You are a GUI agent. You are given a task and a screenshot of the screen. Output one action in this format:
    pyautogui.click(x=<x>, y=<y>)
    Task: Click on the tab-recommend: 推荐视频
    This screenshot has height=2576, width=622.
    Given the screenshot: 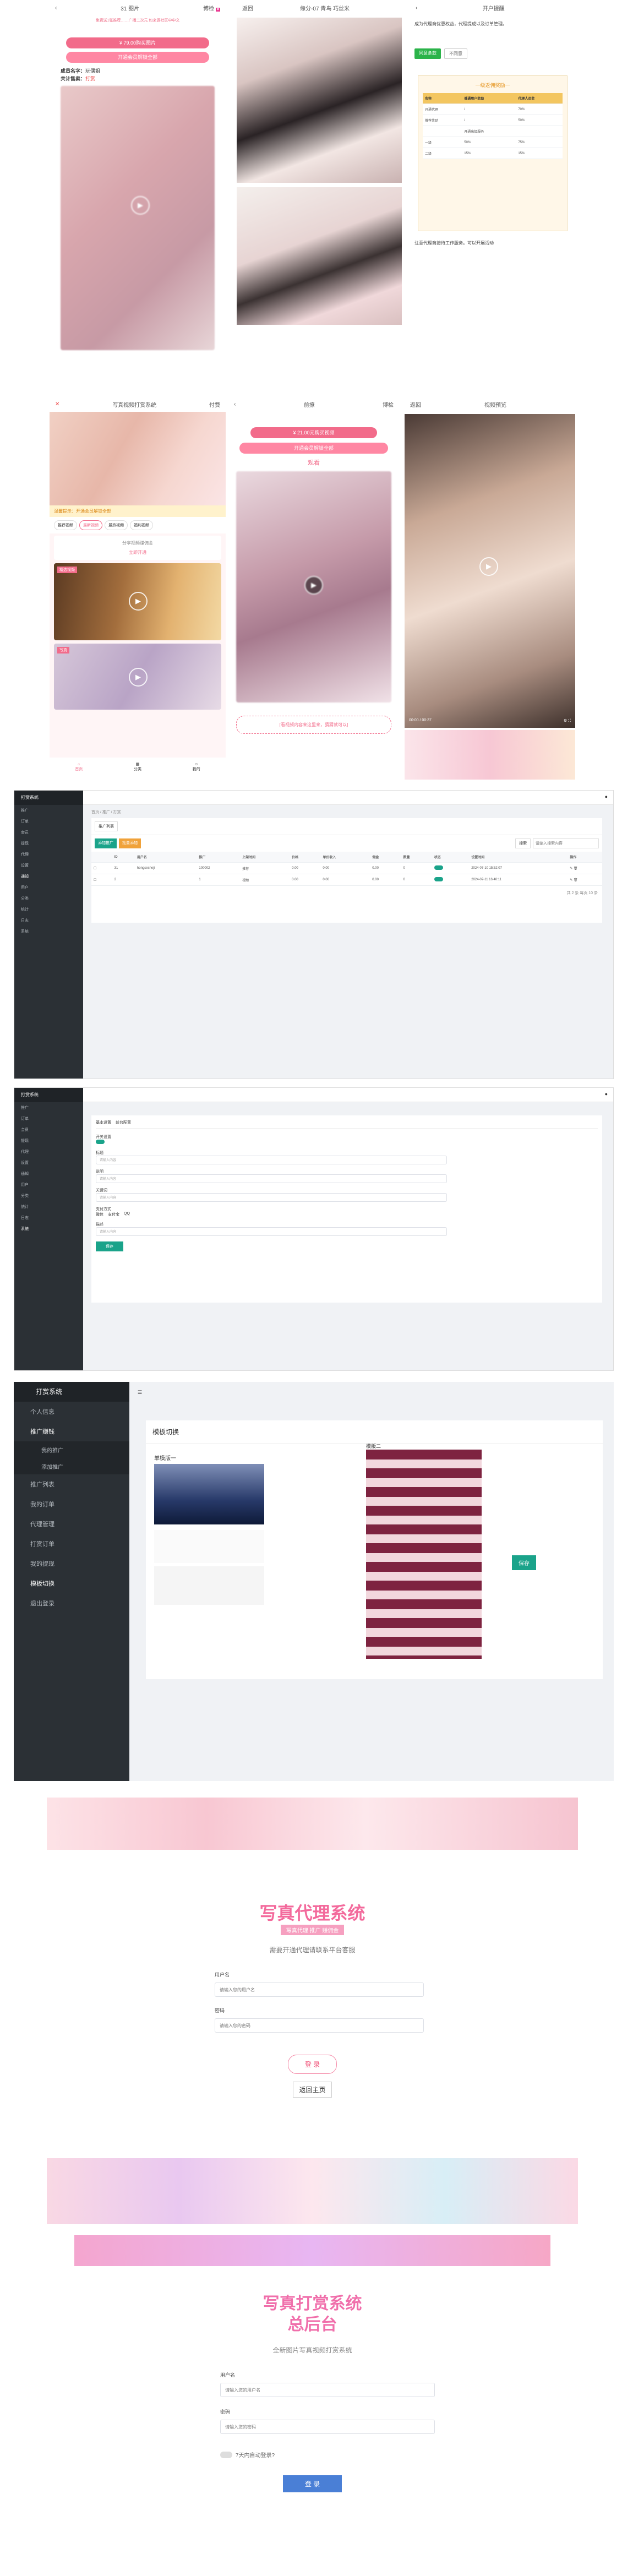 What is the action you would take?
    pyautogui.click(x=66, y=525)
    